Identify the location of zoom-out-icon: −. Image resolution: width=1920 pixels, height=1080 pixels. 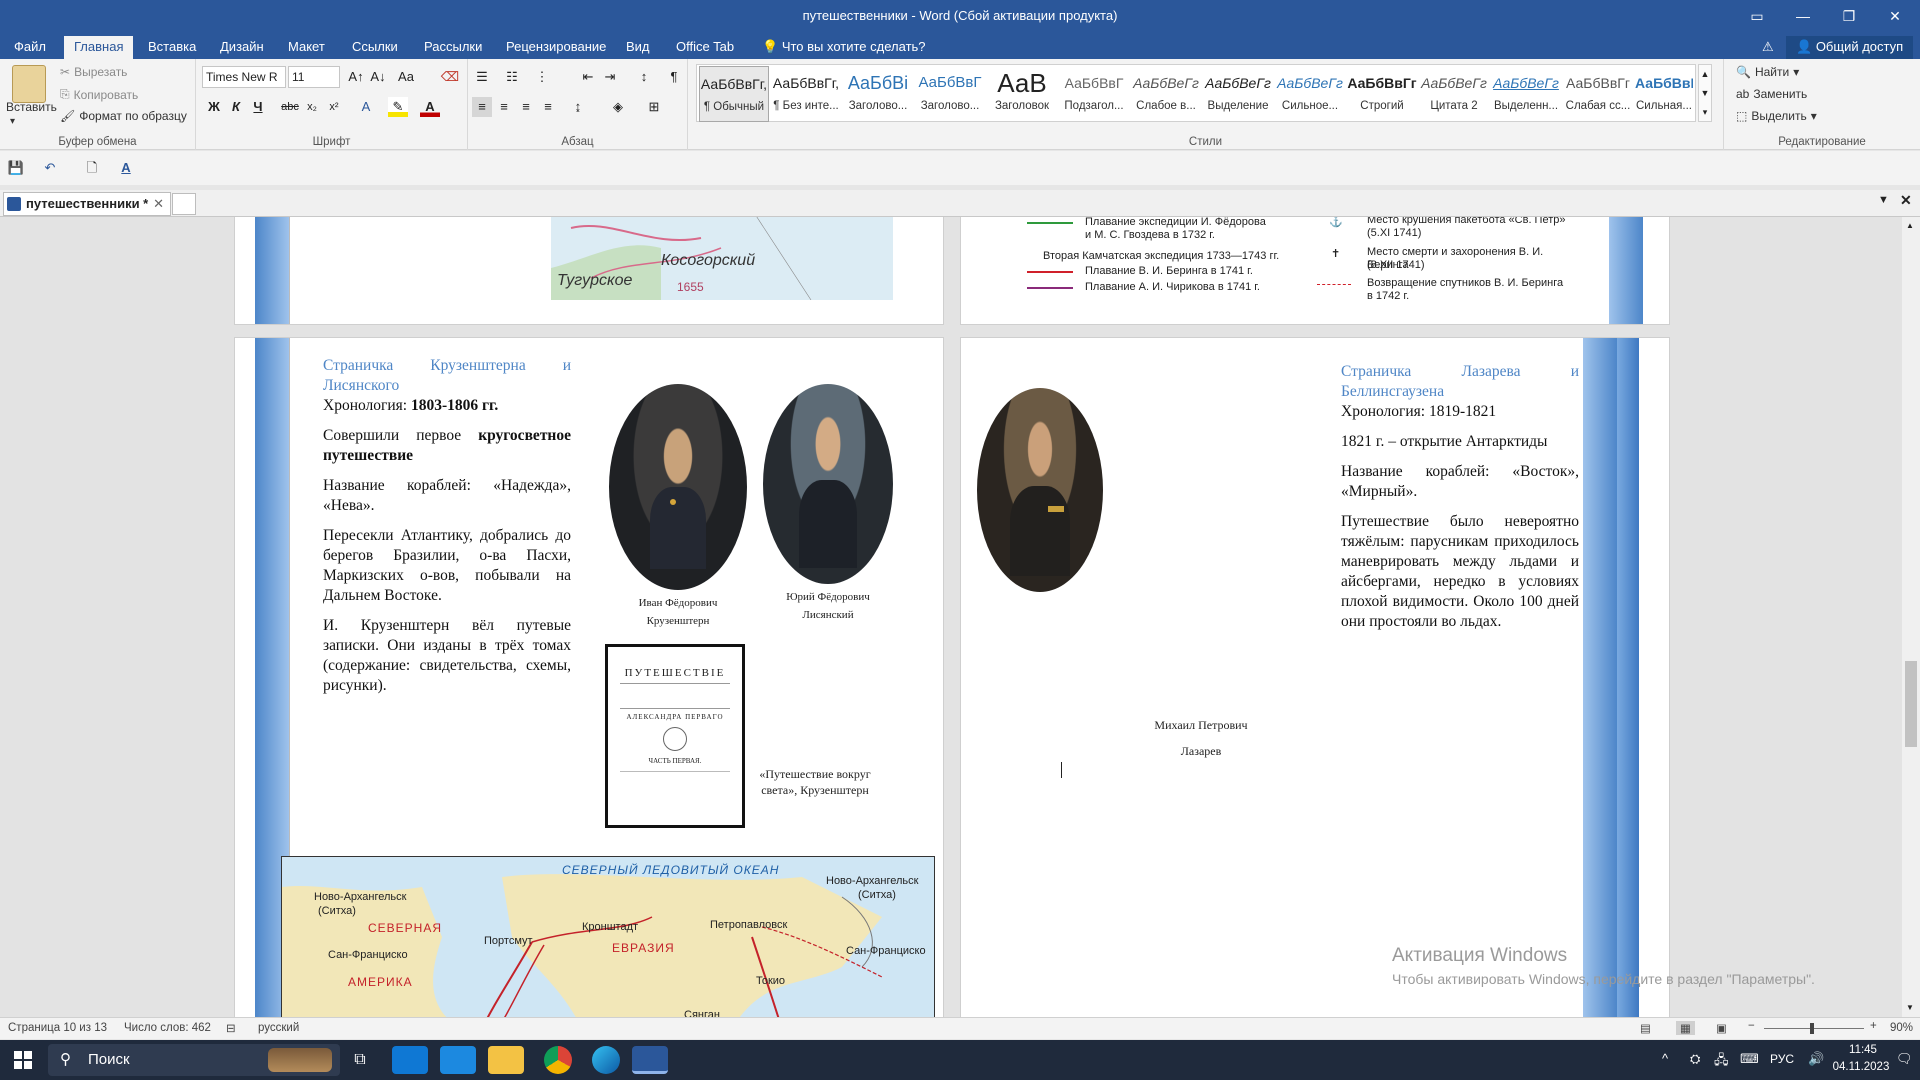
(1751, 1026).